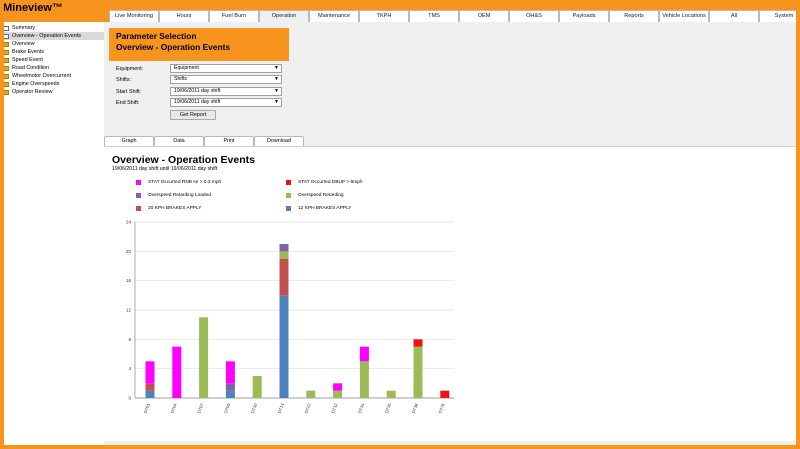 The height and width of the screenshot is (449, 800). Describe the element at coordinates (284, 16) in the screenshot. I see `tab-operation: Operation` at that location.